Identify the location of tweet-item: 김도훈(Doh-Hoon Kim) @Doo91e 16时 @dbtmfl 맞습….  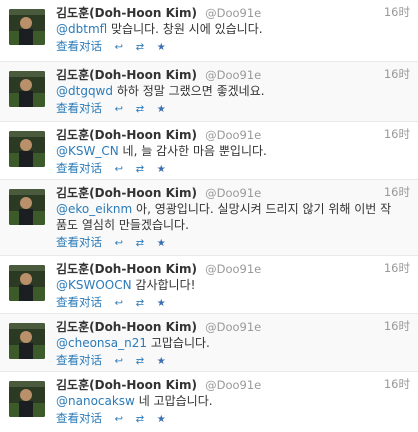
(209, 31).